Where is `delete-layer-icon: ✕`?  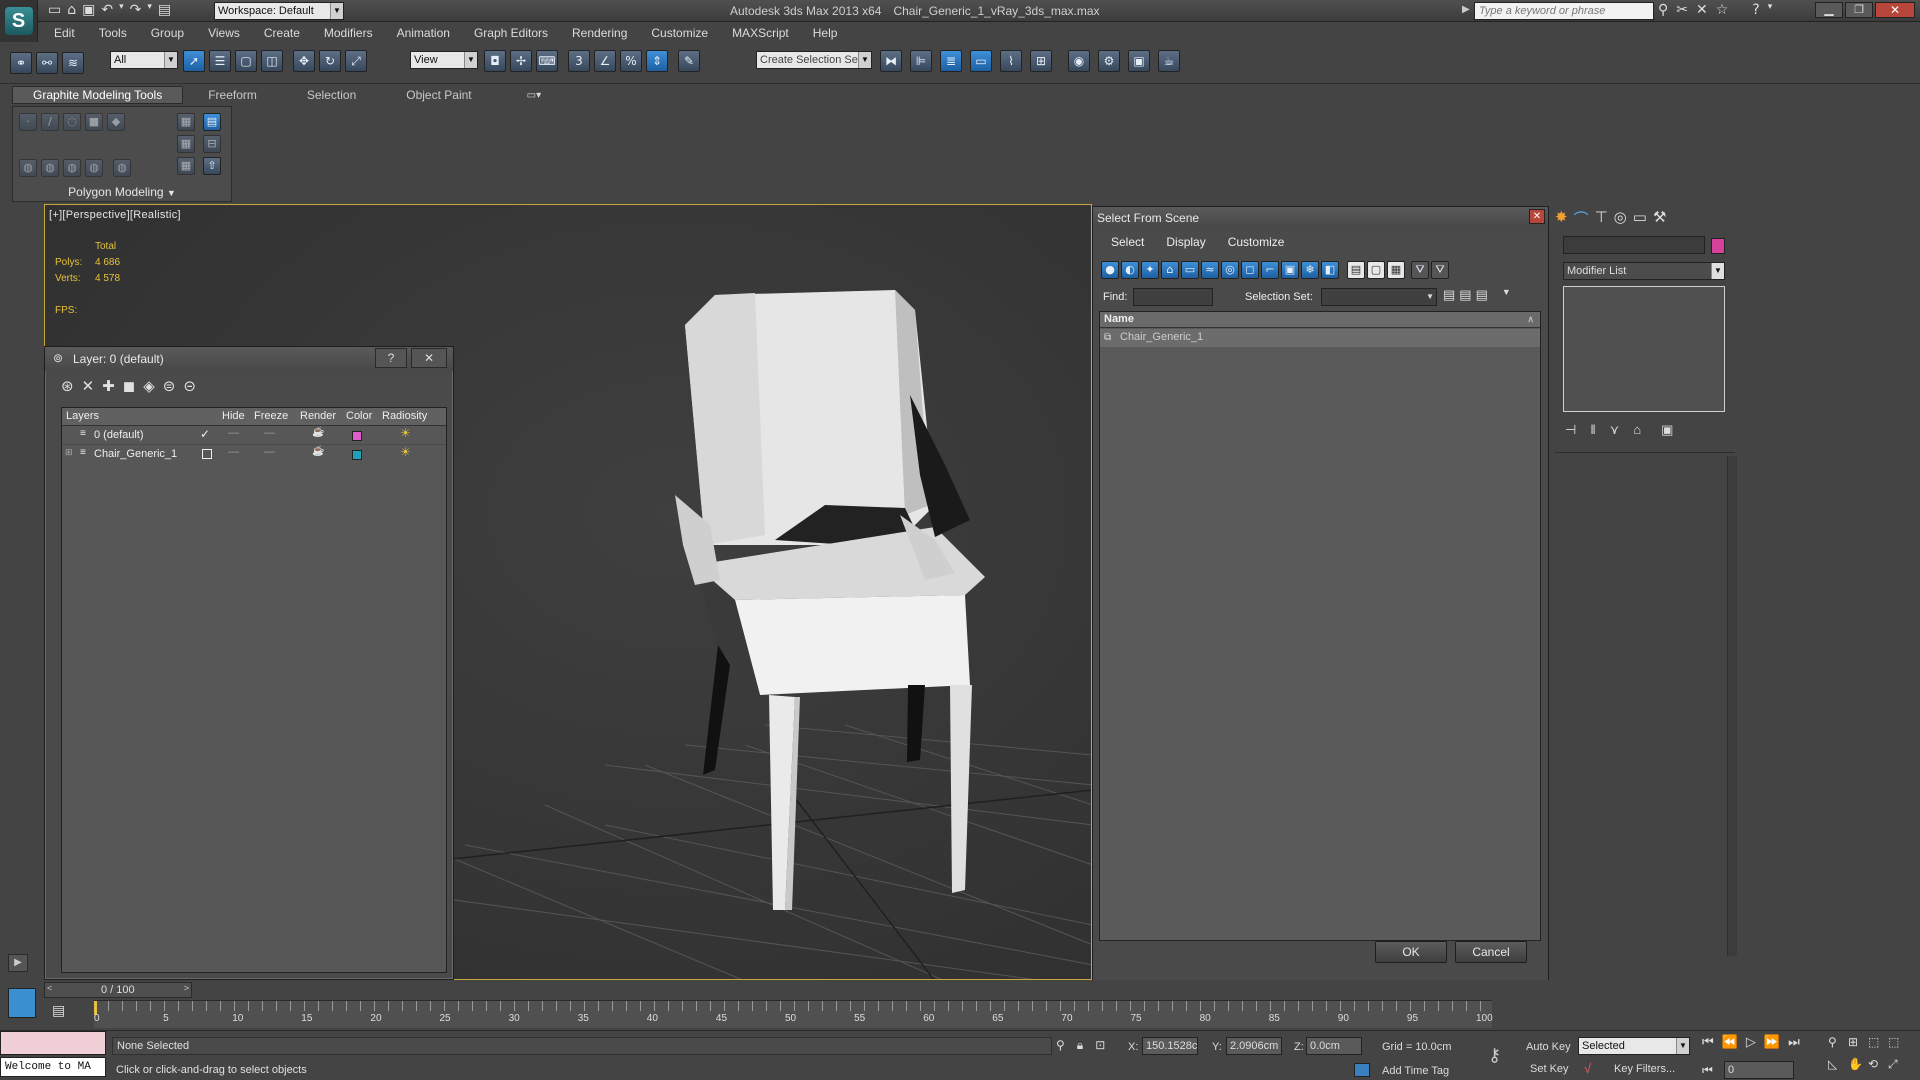 delete-layer-icon: ✕ is located at coordinates (88, 386).